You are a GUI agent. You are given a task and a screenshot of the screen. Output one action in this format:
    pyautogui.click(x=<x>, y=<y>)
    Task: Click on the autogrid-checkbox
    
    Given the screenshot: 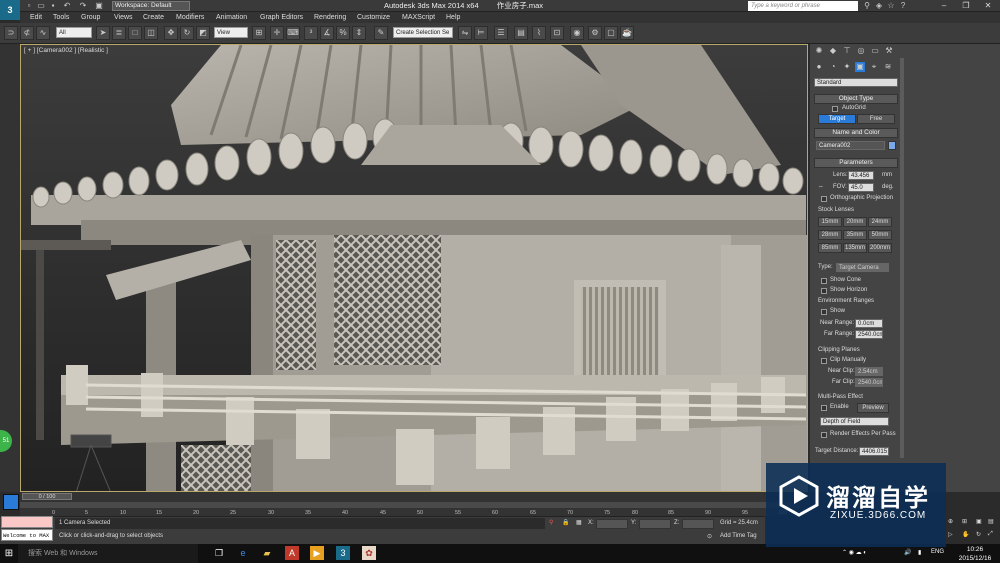 What is the action you would take?
    pyautogui.click(x=835, y=109)
    